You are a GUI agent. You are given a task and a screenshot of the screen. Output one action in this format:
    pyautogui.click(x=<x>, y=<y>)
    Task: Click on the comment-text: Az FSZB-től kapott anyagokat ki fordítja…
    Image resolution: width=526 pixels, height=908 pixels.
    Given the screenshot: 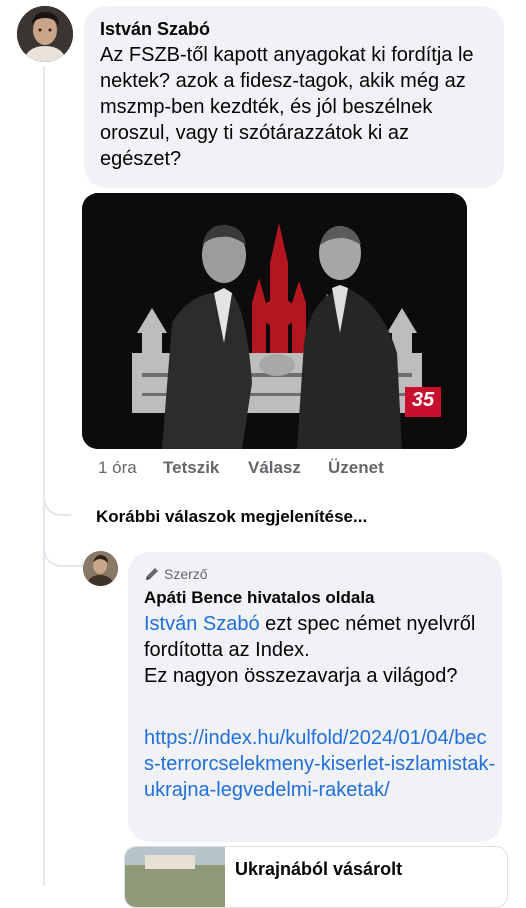 What is the action you would take?
    pyautogui.click(x=287, y=107)
    